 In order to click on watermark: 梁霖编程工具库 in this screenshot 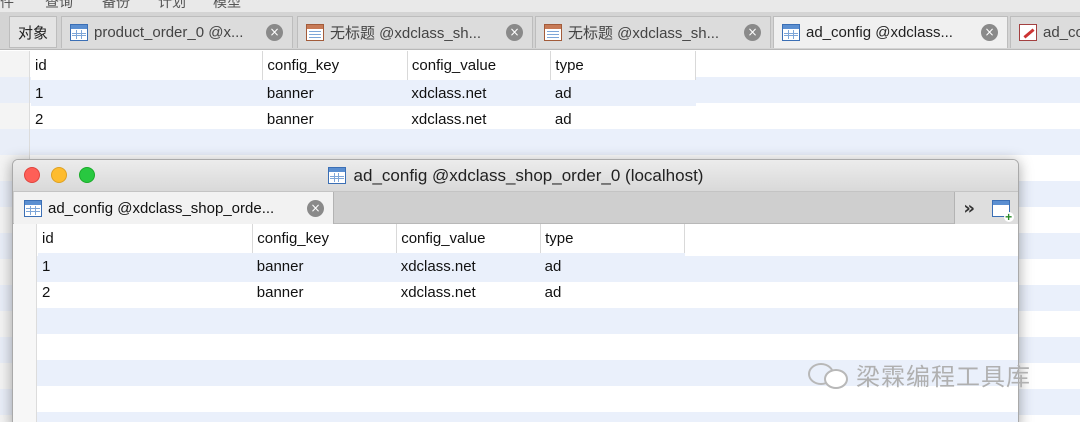, I will do `click(919, 374)`.